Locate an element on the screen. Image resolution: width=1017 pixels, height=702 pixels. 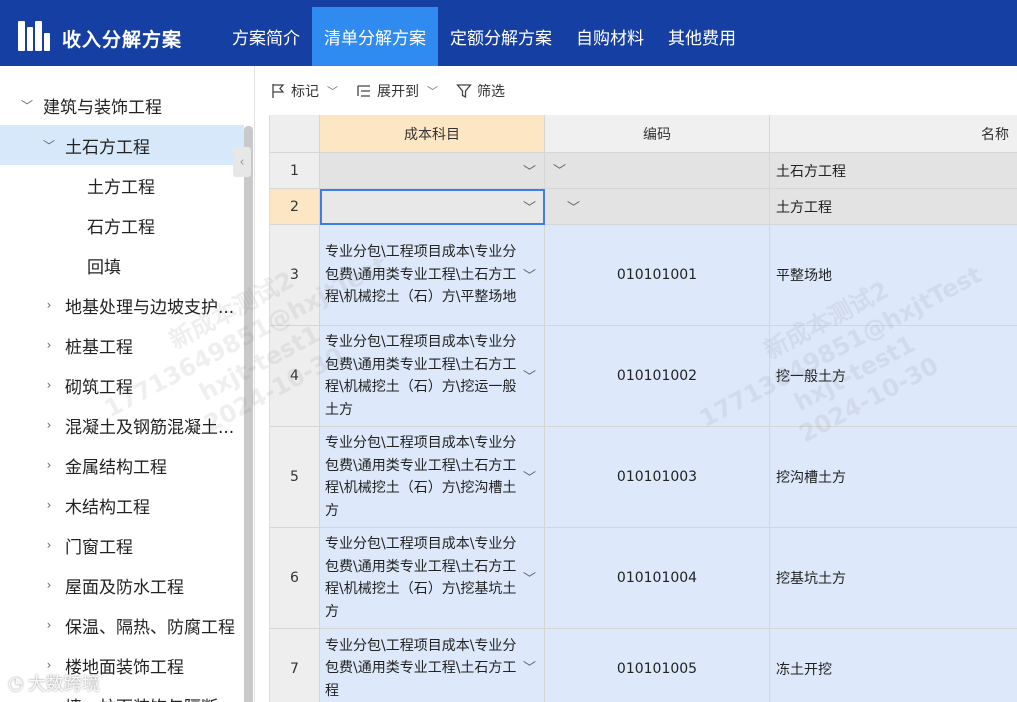
expand-to-button: 展开到 ﹀ is located at coordinates (397, 91).